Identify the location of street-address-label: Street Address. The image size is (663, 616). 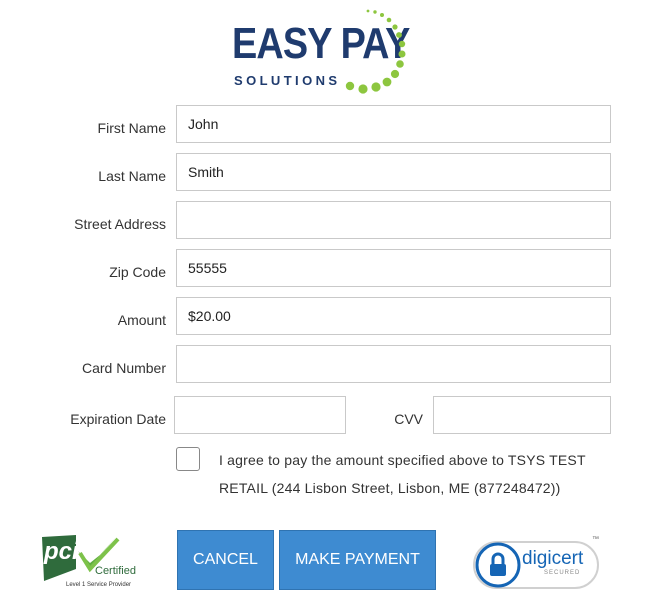
(120, 224).